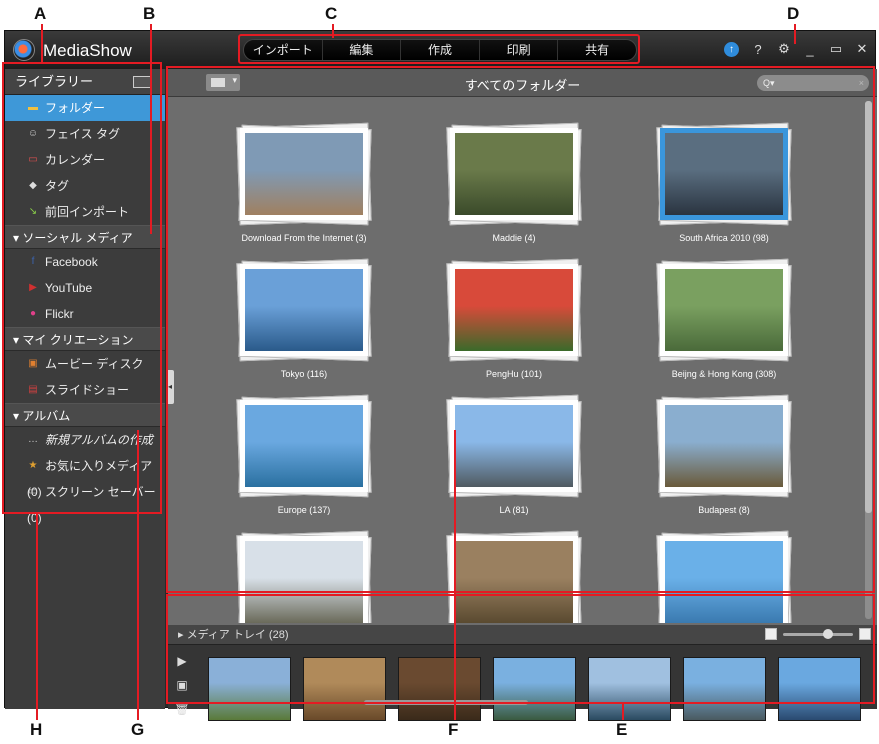  What do you see at coordinates (149, 13) in the screenshot?
I see `callout-b: B` at bounding box center [149, 13].